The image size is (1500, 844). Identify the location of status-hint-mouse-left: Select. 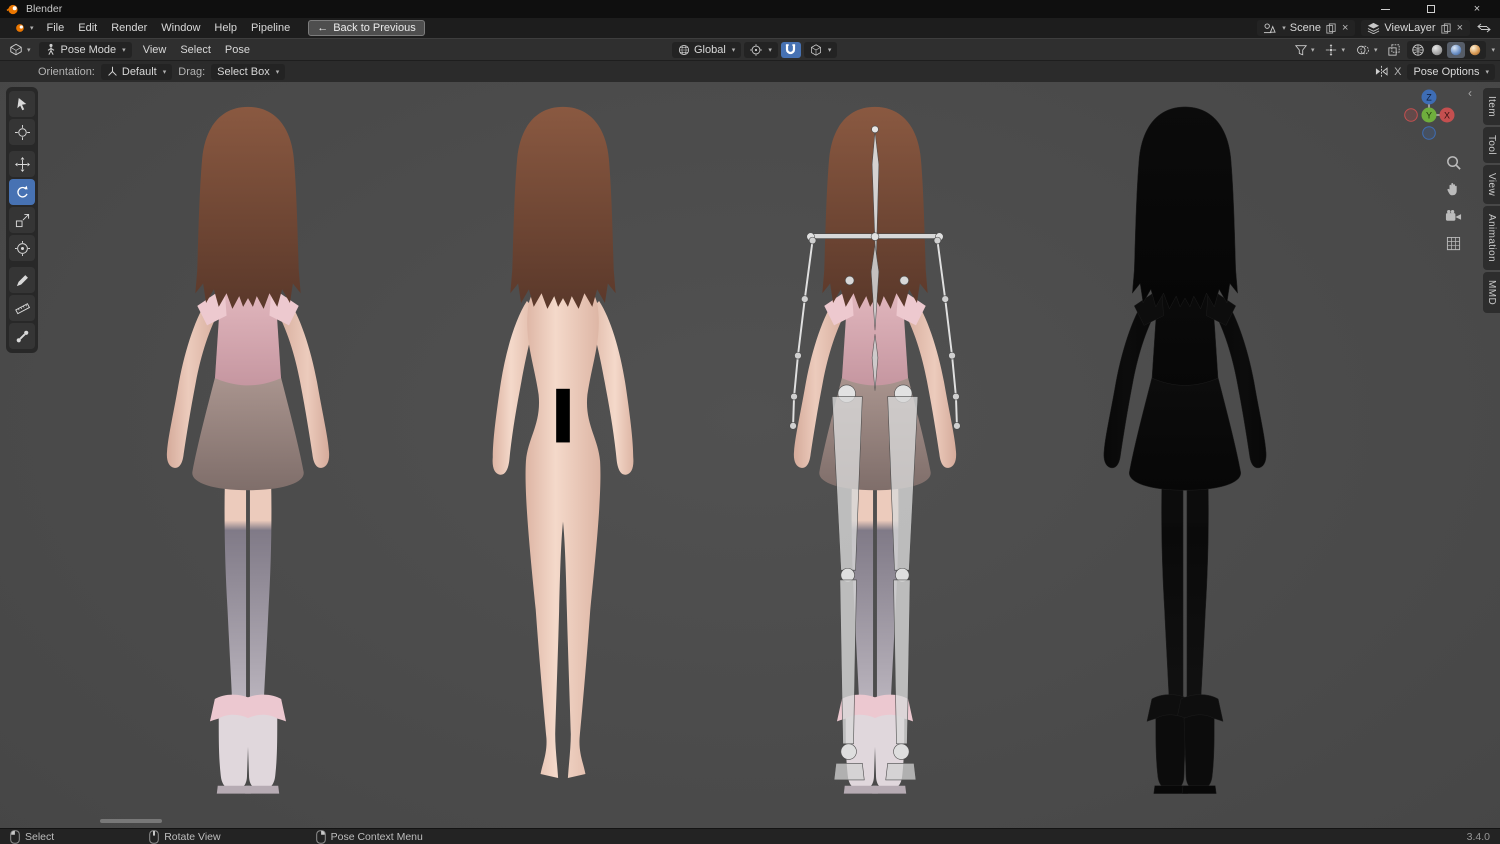
(32, 836).